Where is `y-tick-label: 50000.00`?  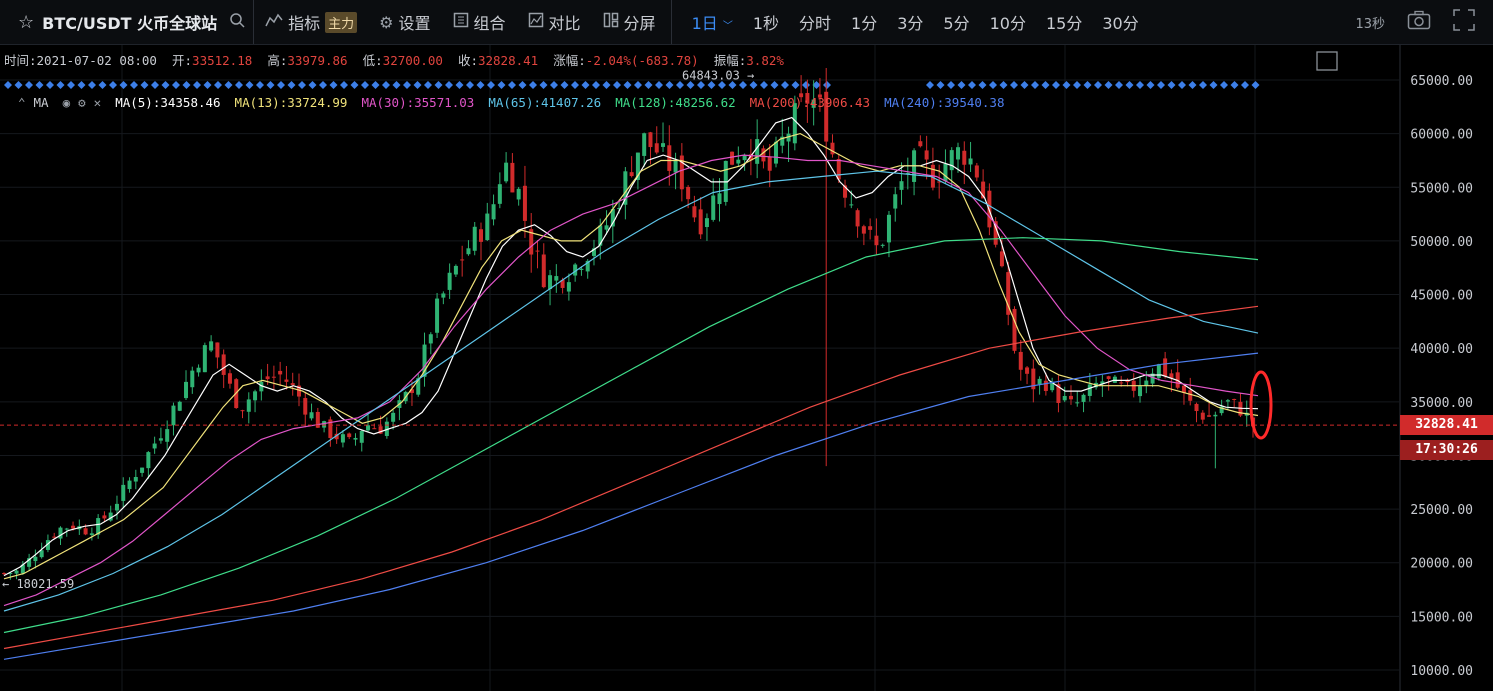 y-tick-label: 50000.00 is located at coordinates (1441, 242).